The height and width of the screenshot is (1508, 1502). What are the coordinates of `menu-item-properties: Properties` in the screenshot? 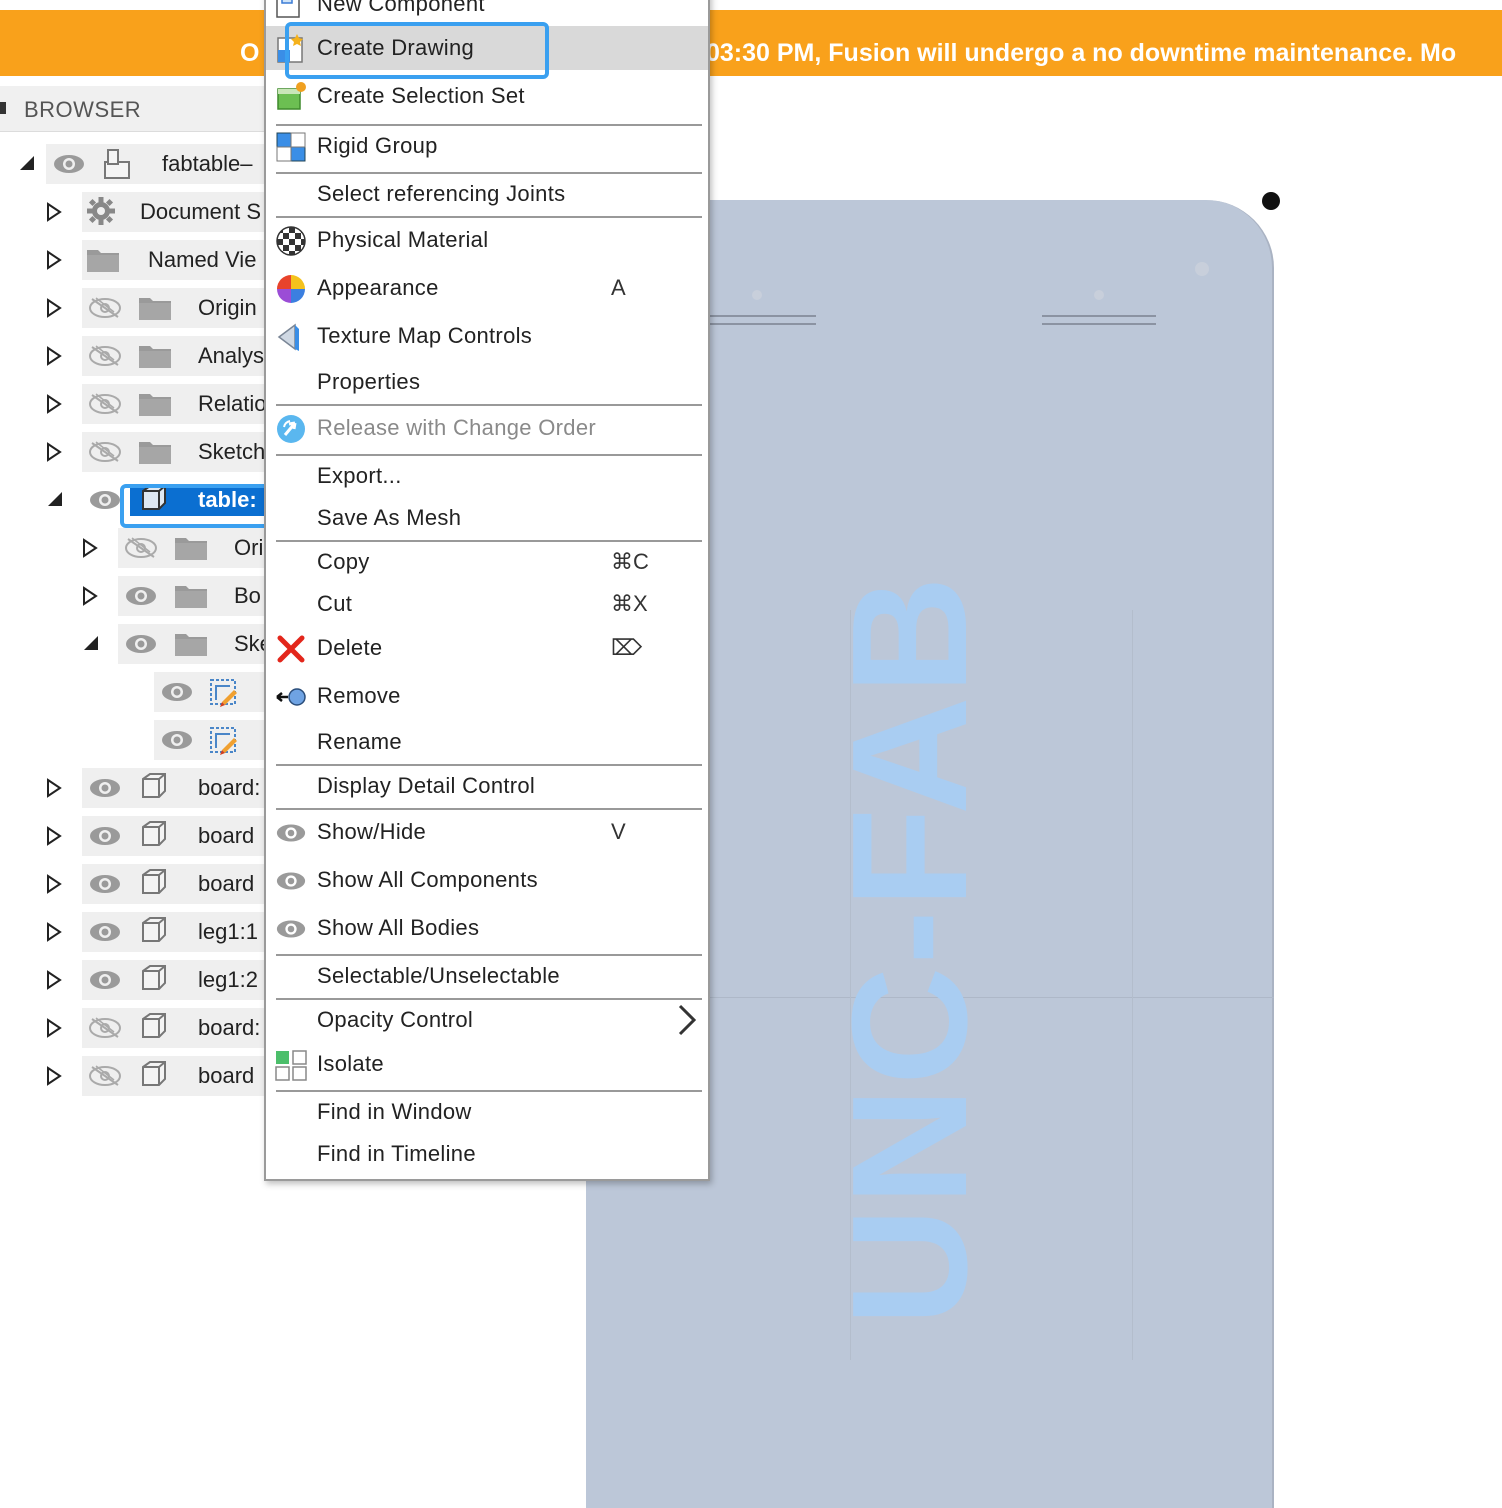 It's located at (487, 382).